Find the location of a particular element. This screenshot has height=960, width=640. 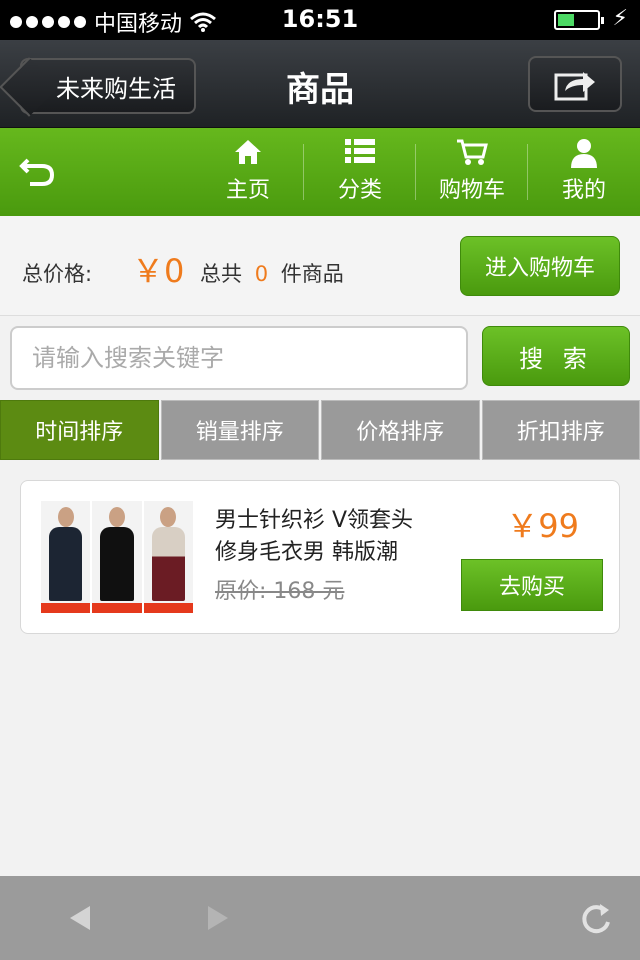

sort-tab-discount: 折扣排序 is located at coordinates (560, 430).